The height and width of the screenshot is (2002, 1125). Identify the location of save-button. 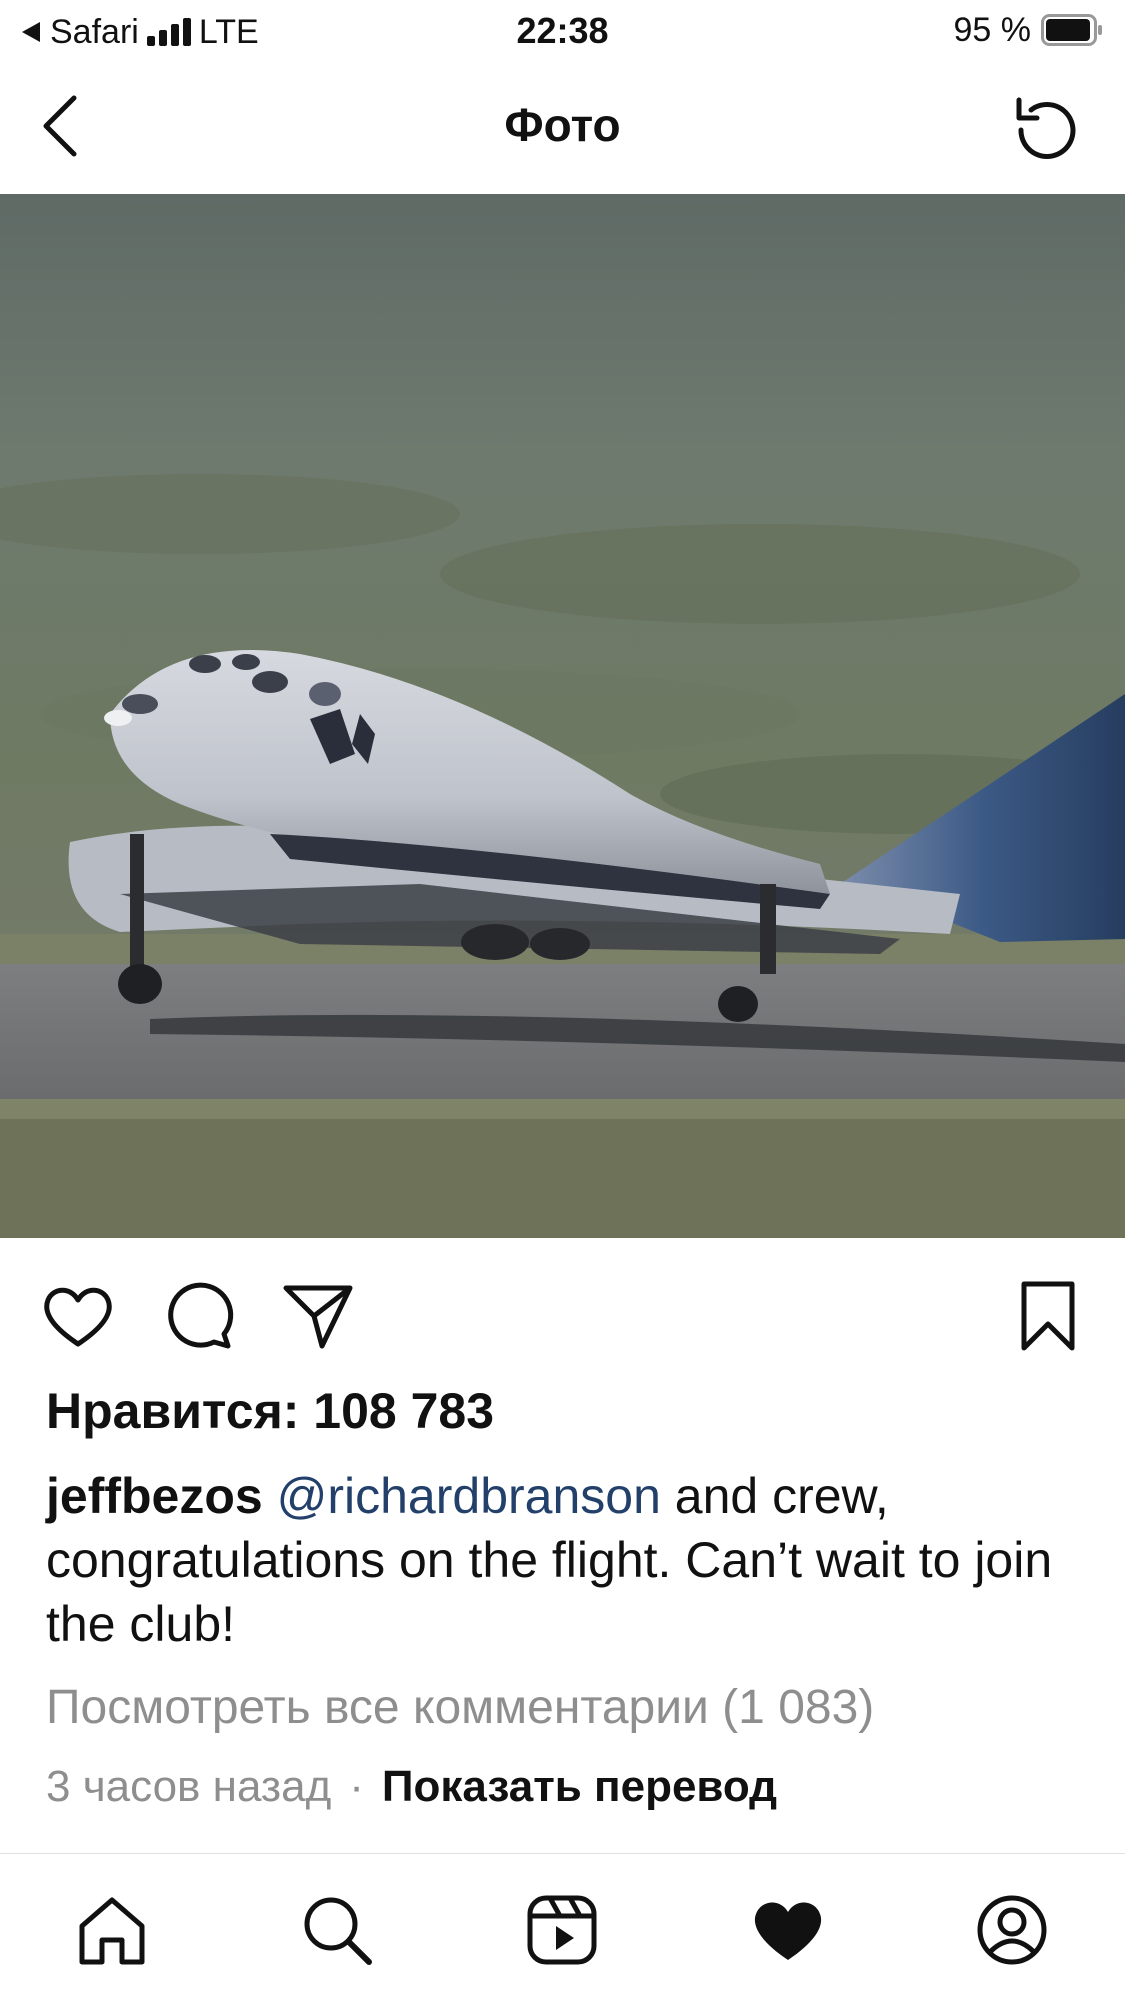
(1048, 1316).